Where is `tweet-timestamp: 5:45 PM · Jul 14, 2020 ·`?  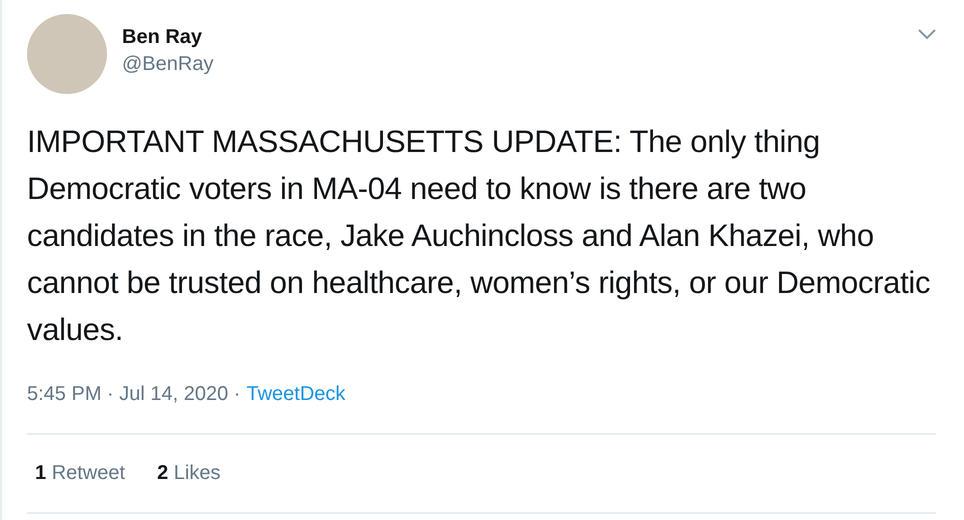 tweet-timestamp: 5:45 PM · Jul 14, 2020 · is located at coordinates (133, 394).